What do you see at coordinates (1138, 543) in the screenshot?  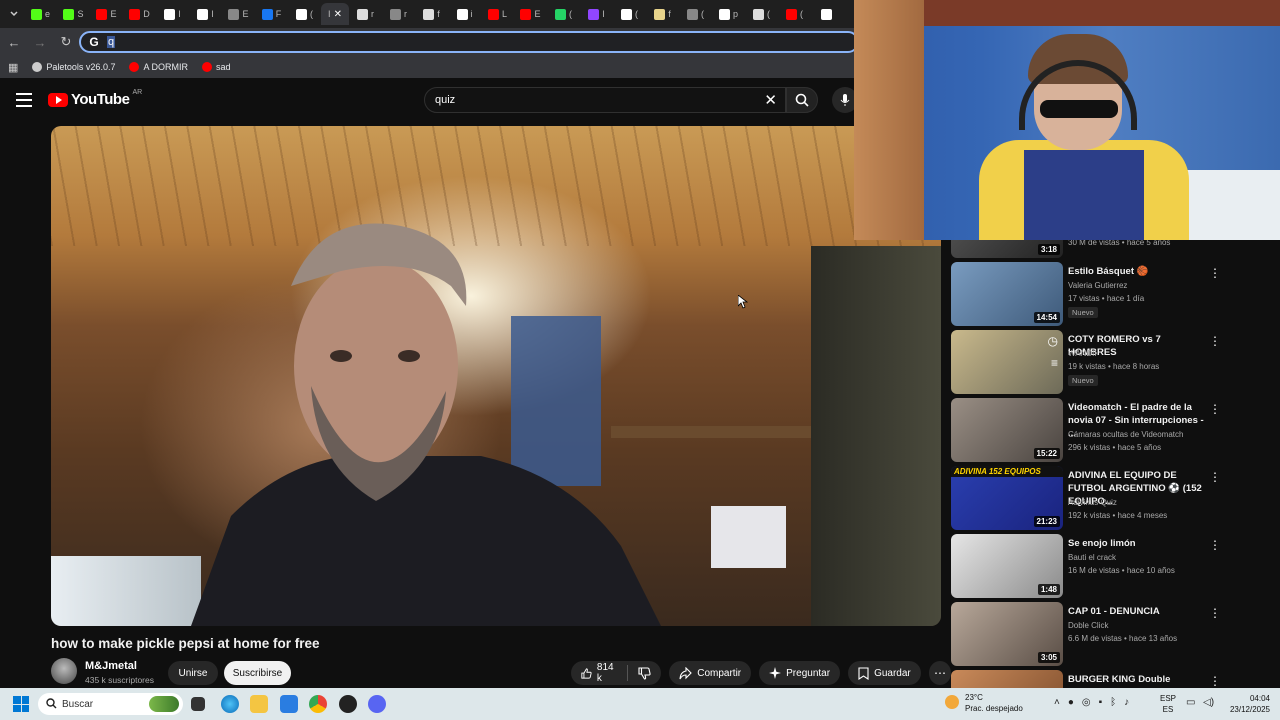 I see `video-title: Se enojo limón` at bounding box center [1138, 543].